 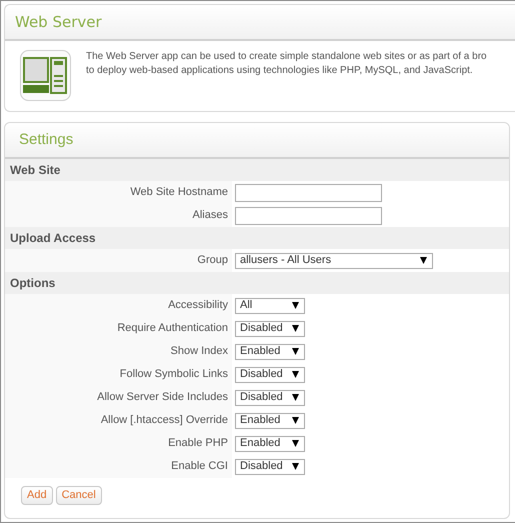 I want to click on section-heading: Web Site, so click(x=35, y=170).